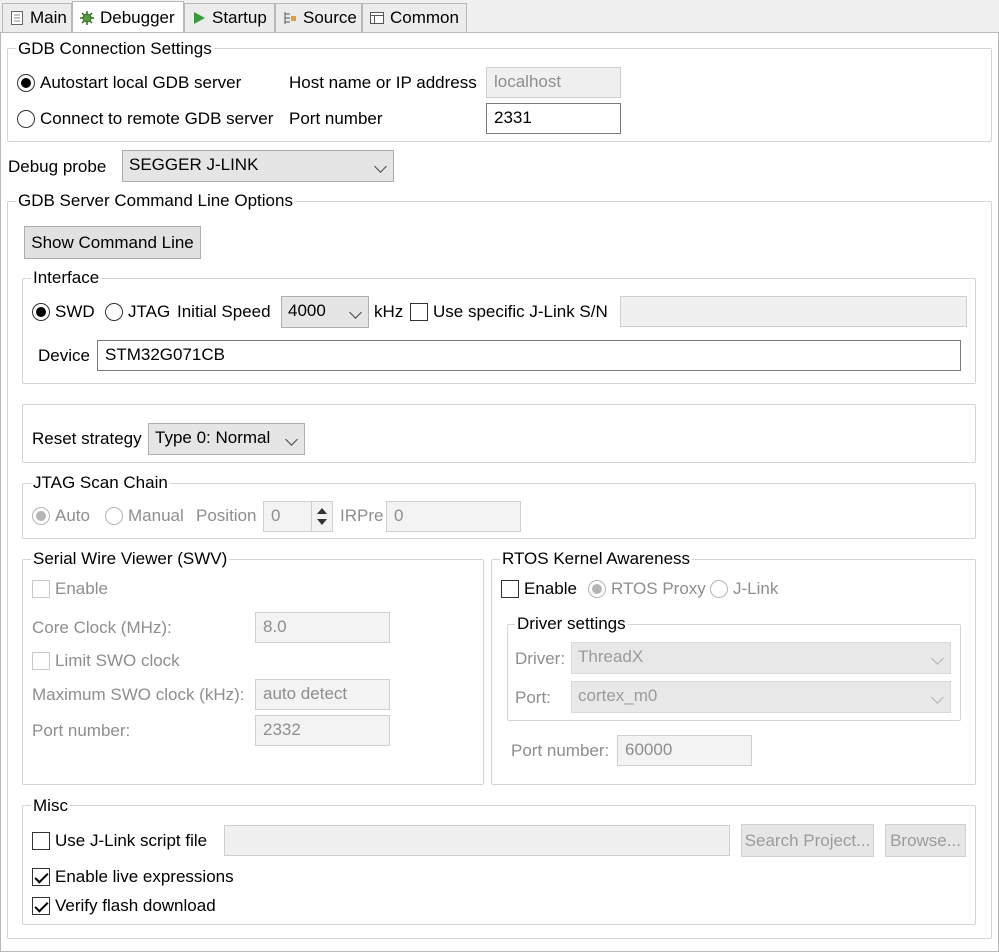 The image size is (999, 952). What do you see at coordinates (41, 312) in the screenshot?
I see `swd-radio` at bounding box center [41, 312].